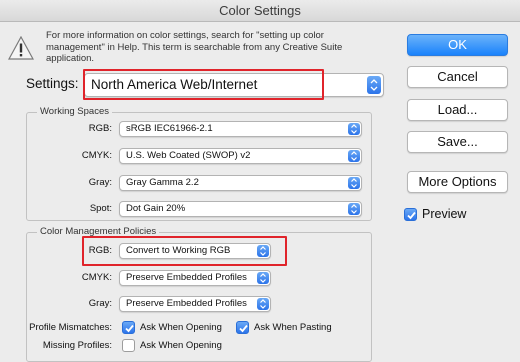 Image resolution: width=520 pixels, height=362 pixels. What do you see at coordinates (52, 83) in the screenshot?
I see `settings-label: Settings:` at bounding box center [52, 83].